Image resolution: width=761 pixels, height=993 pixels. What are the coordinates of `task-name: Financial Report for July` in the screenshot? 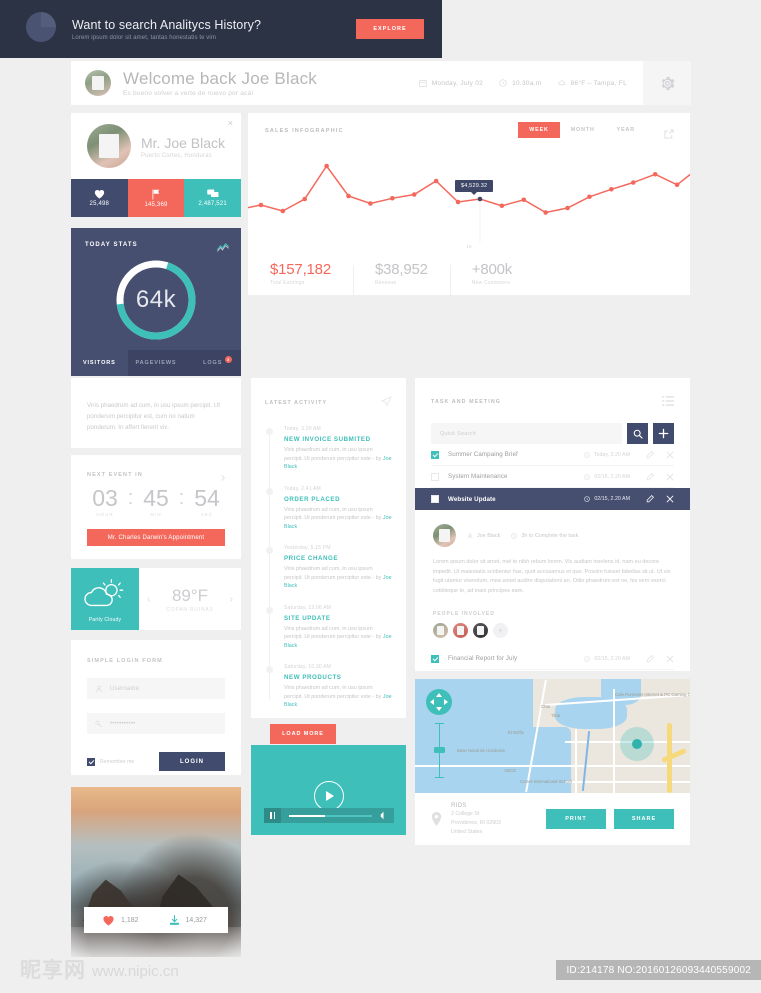 It's located at (483, 658).